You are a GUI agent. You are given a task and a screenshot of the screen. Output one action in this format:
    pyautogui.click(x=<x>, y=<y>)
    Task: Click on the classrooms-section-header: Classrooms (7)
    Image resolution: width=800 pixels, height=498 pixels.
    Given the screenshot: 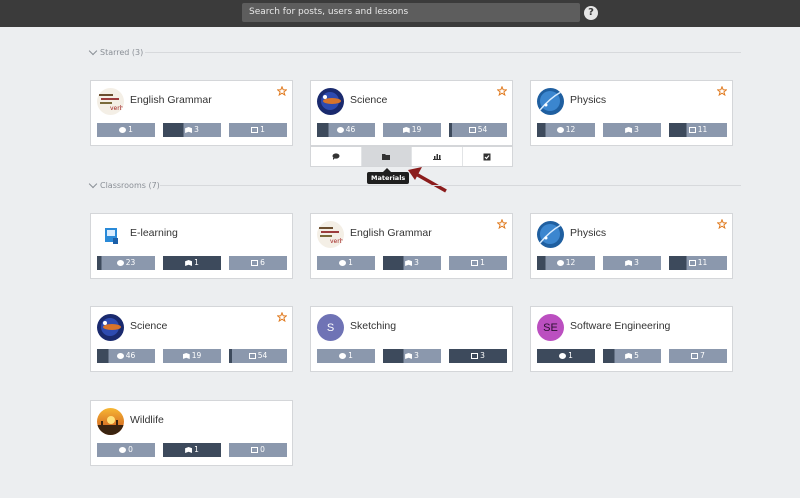 What is the action you would take?
    pyautogui.click(x=124, y=185)
    